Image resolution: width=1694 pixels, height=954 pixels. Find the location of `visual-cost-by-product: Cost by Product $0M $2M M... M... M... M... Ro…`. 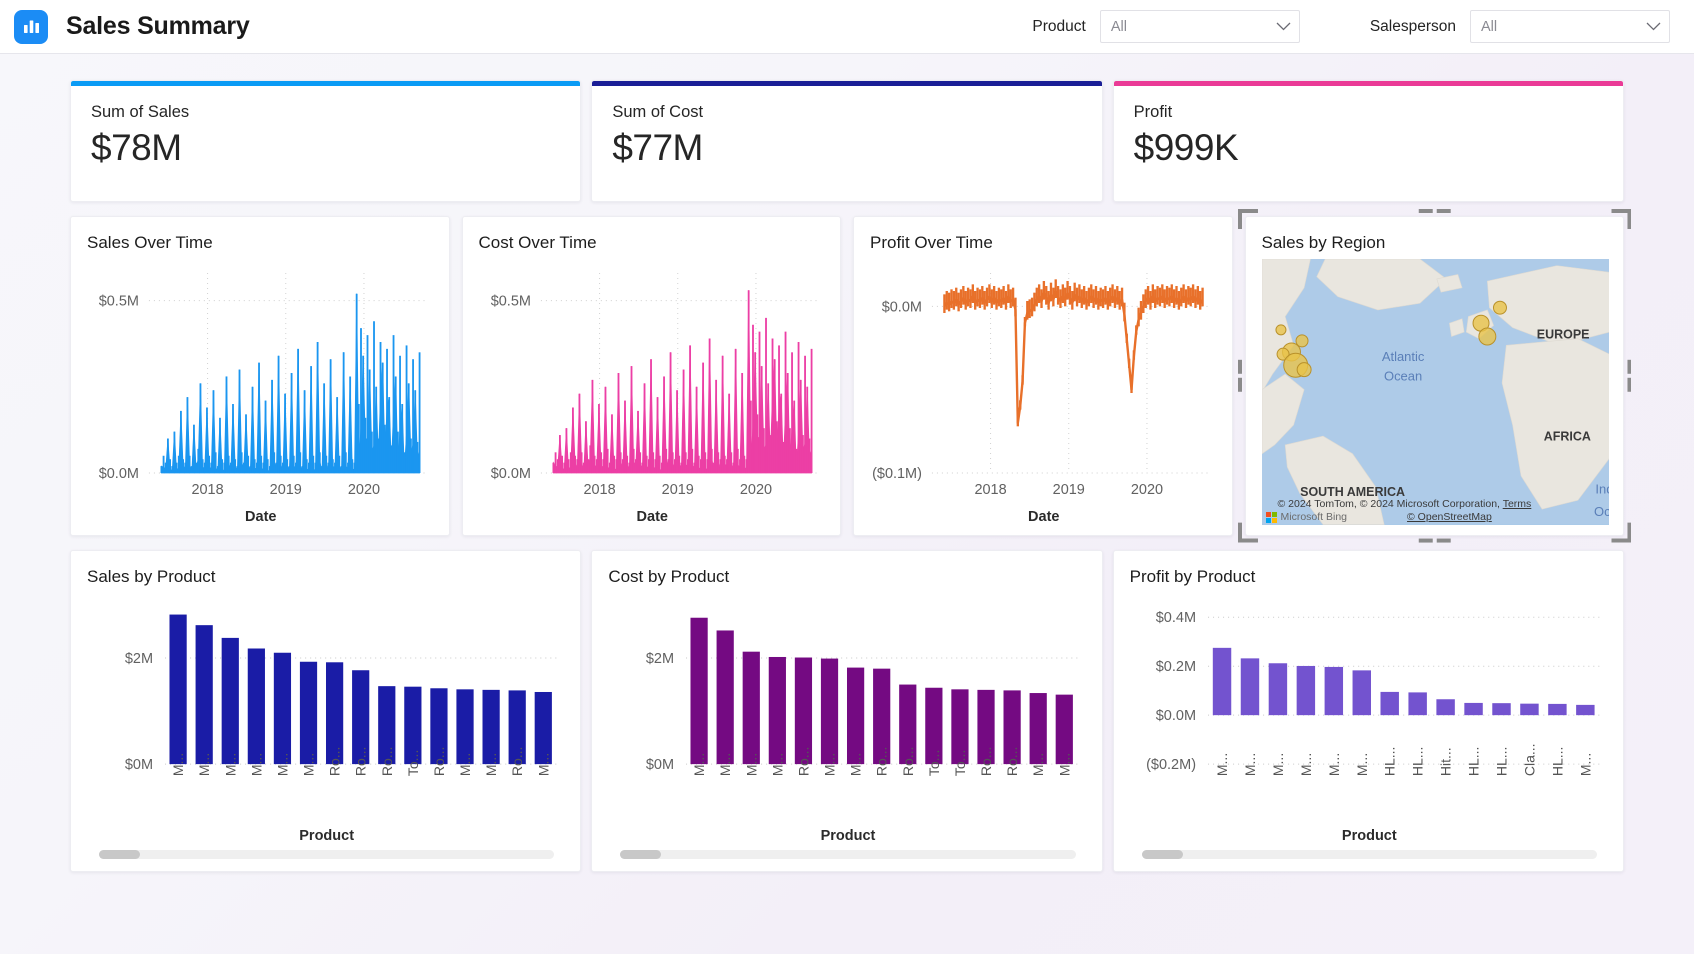

visual-cost-by-product: Cost by Product $0M $2M M... M... M... M... Ro… is located at coordinates (847, 711).